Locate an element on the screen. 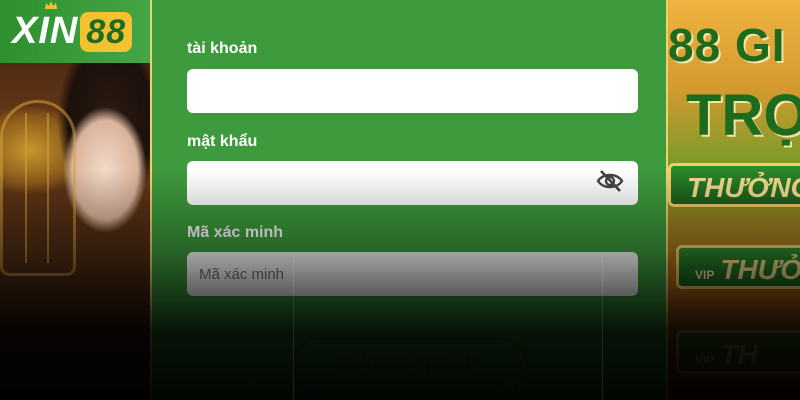 This screenshot has height=400, width=800. promo-badge-text: THƯỞ is located at coordinates (760, 269).